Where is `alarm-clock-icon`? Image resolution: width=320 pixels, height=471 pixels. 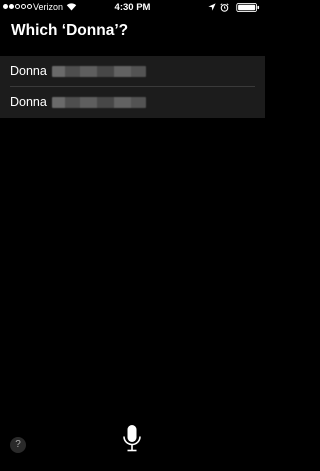
alarm-clock-icon is located at coordinates (224, 7).